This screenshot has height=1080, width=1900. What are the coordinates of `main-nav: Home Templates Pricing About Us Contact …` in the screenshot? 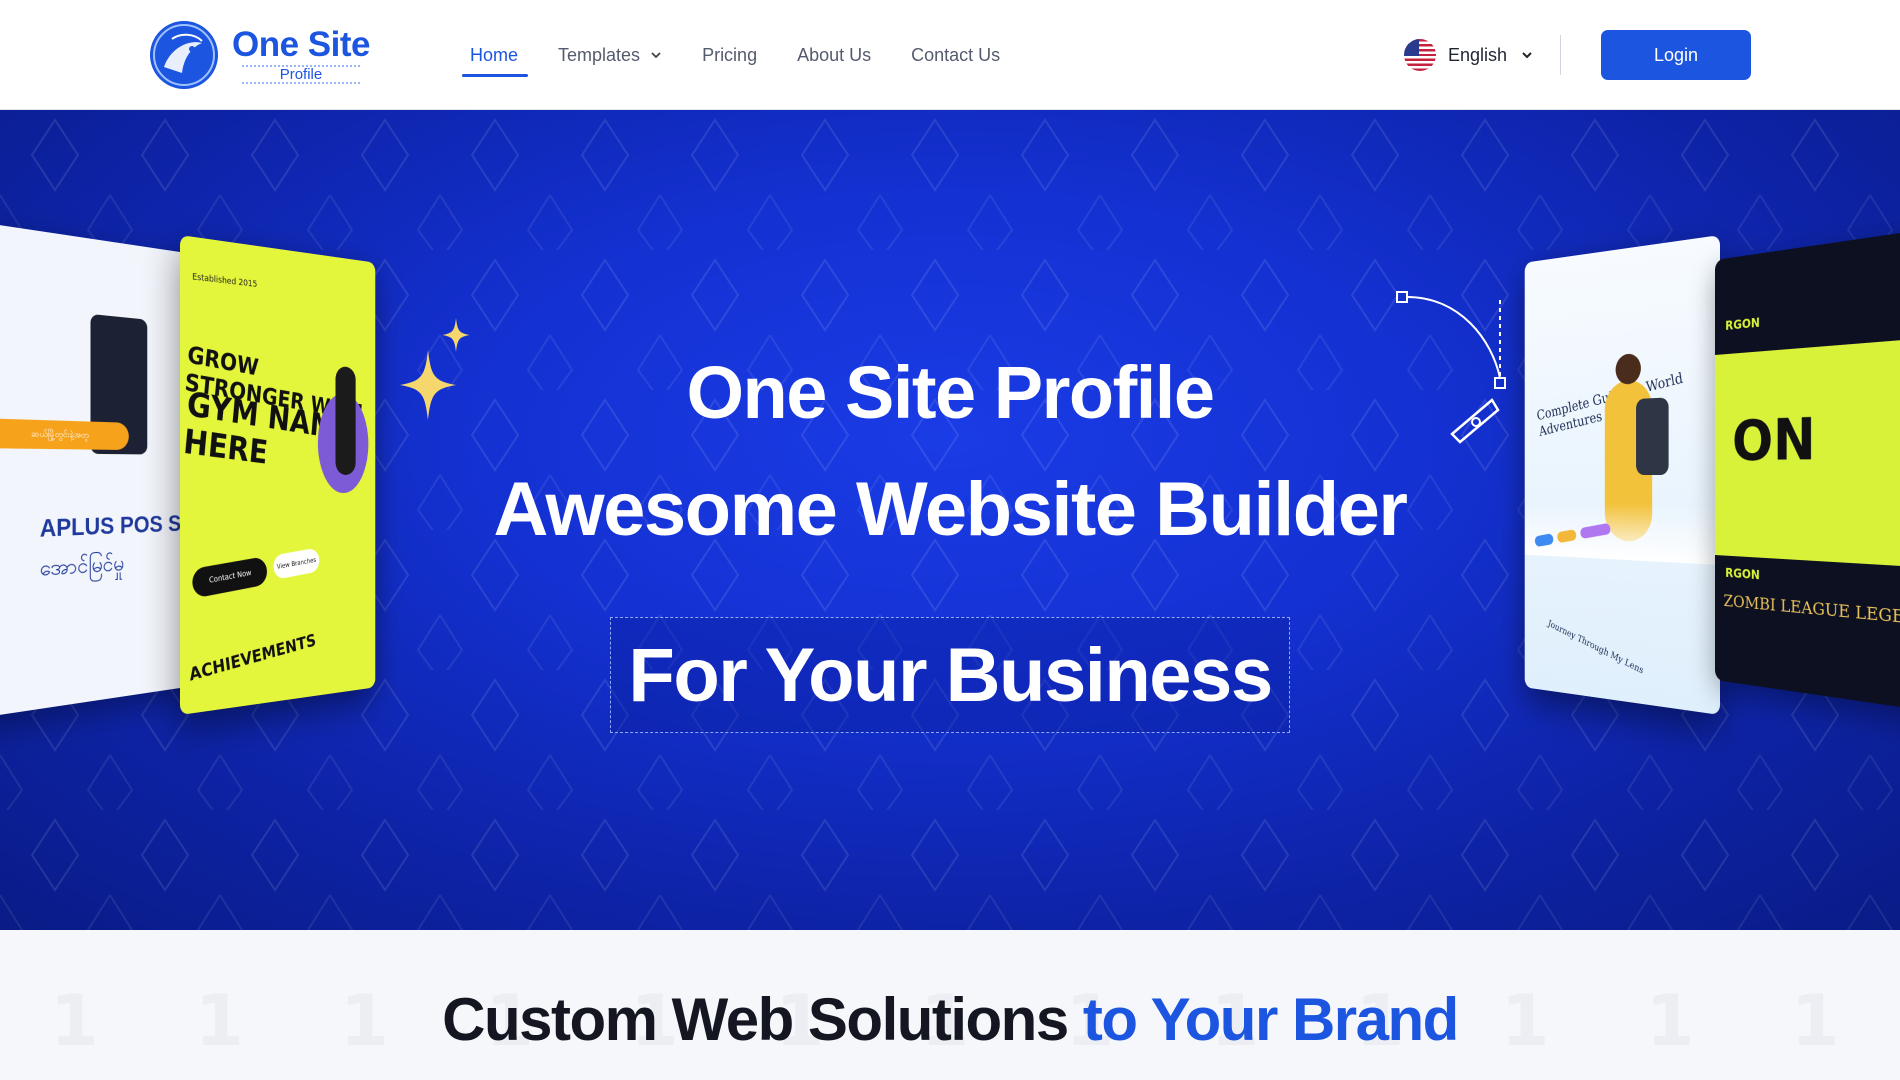 It's located at (750, 55).